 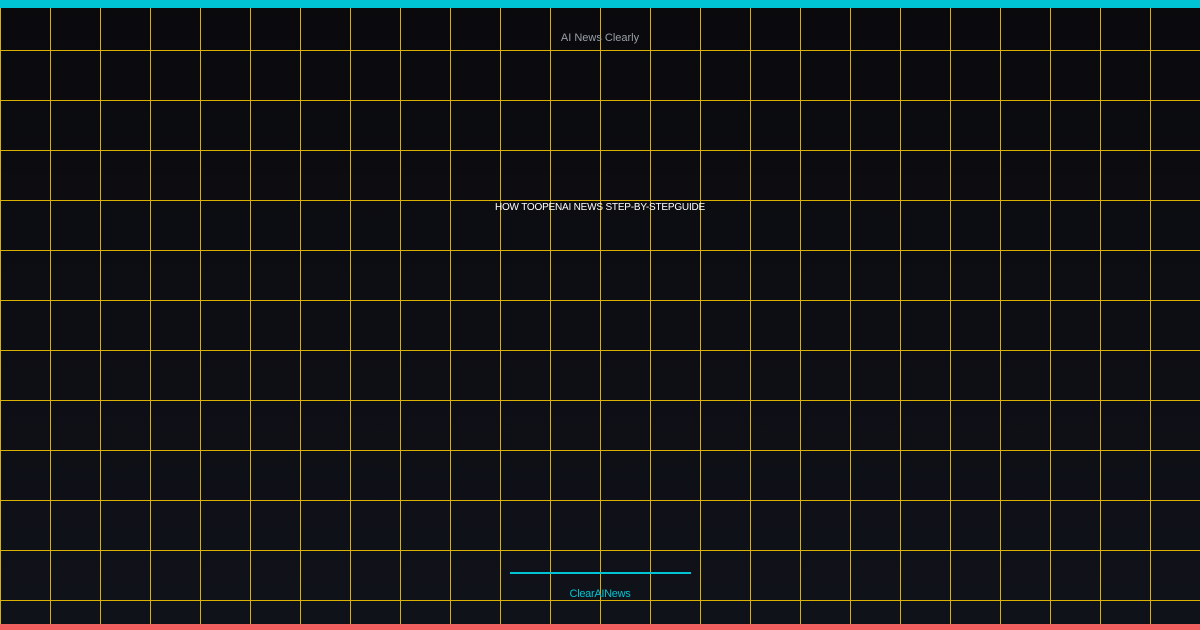 I want to click on bottom-accent-bar, so click(x=600, y=627).